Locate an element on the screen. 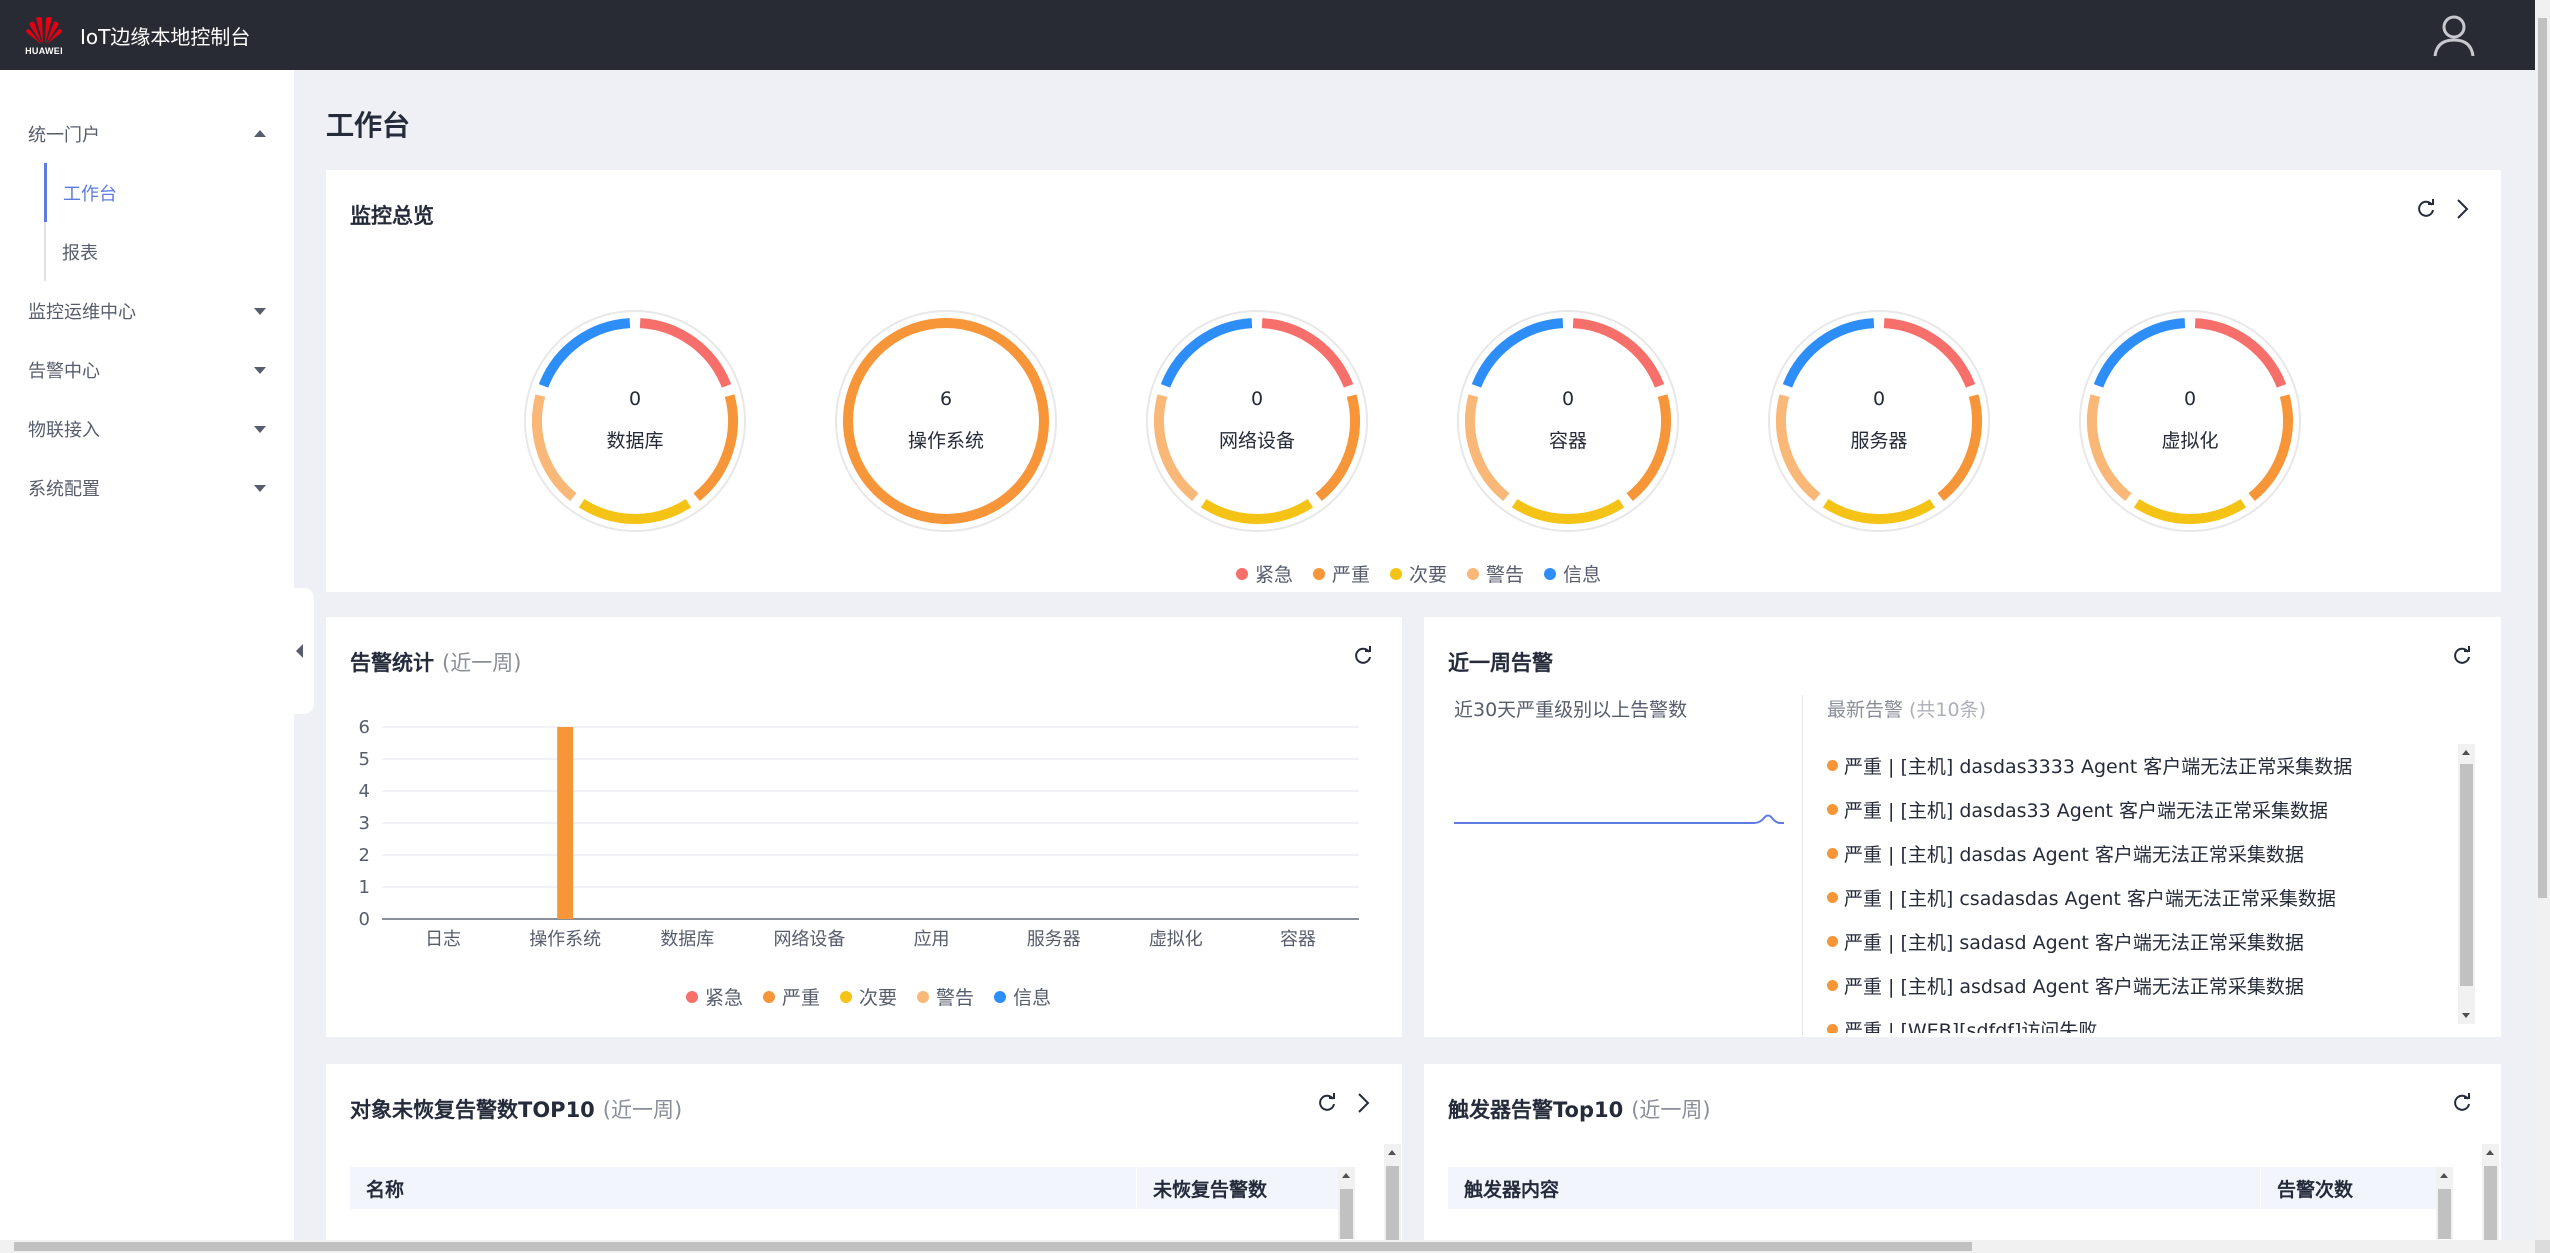 The width and height of the screenshot is (2550, 1253). sparkline is located at coordinates (1619, 819).